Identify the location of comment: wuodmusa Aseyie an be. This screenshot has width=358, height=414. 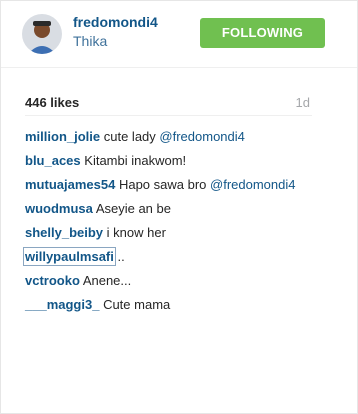
(170, 209).